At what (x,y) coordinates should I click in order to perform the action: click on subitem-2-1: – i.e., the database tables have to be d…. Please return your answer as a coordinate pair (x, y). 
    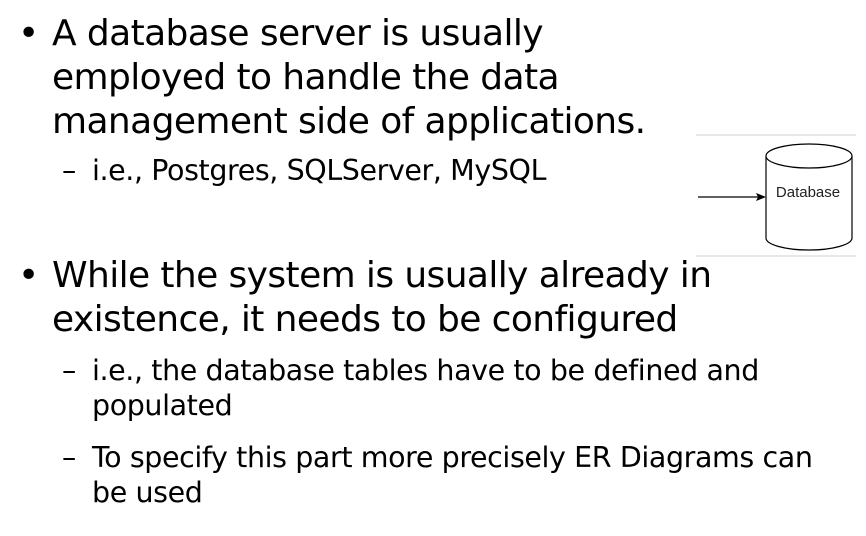
    Looking at the image, I should click on (442, 388).